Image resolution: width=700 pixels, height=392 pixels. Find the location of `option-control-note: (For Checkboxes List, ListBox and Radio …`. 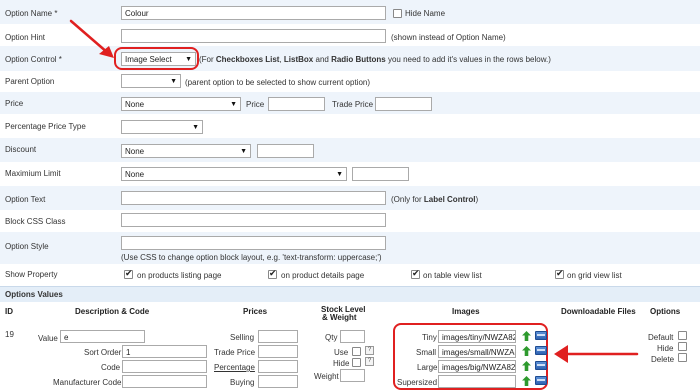

option-control-note: (For Checkboxes List, ListBox and Radio … is located at coordinates (375, 59).